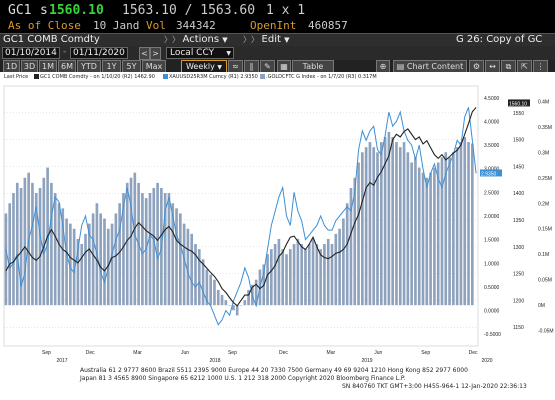 Image resolution: width=555 pixels, height=400 pixels. Describe the element at coordinates (232, 353) in the screenshot. I see `x-tick-label: Sep` at that location.